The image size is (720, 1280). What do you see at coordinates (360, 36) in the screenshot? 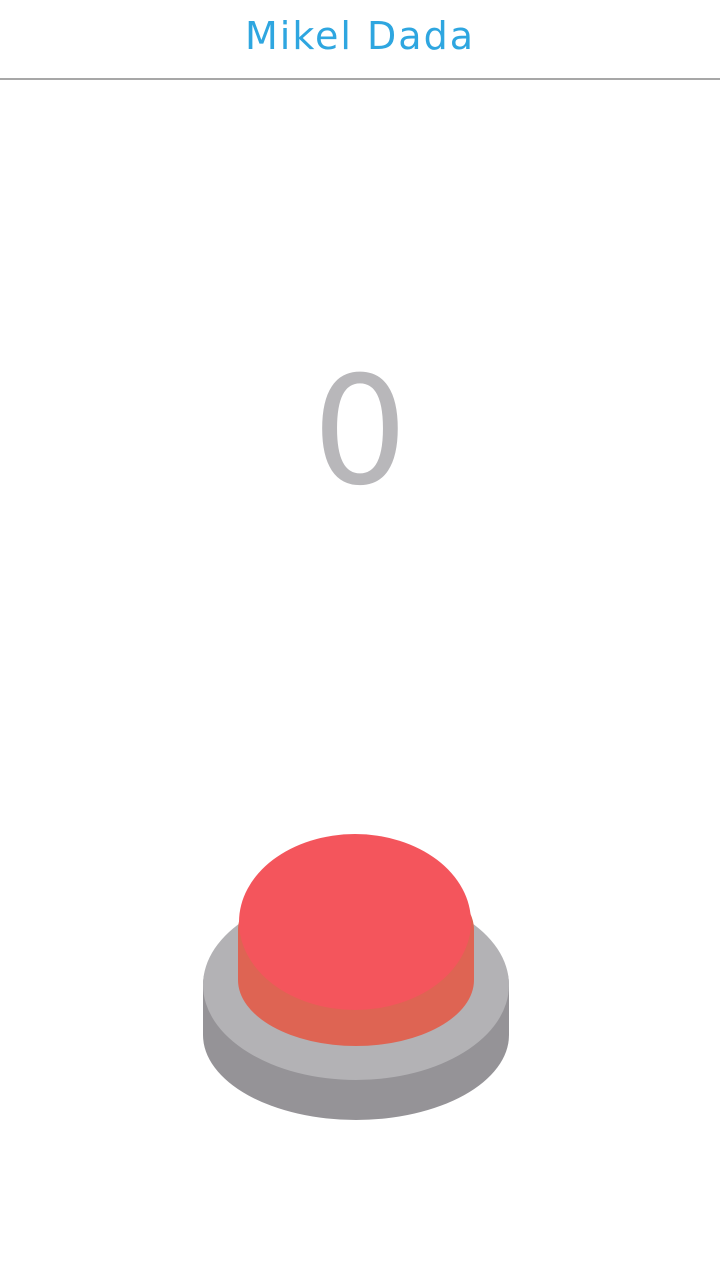
I see `page-title: Mikel Dada` at bounding box center [360, 36].